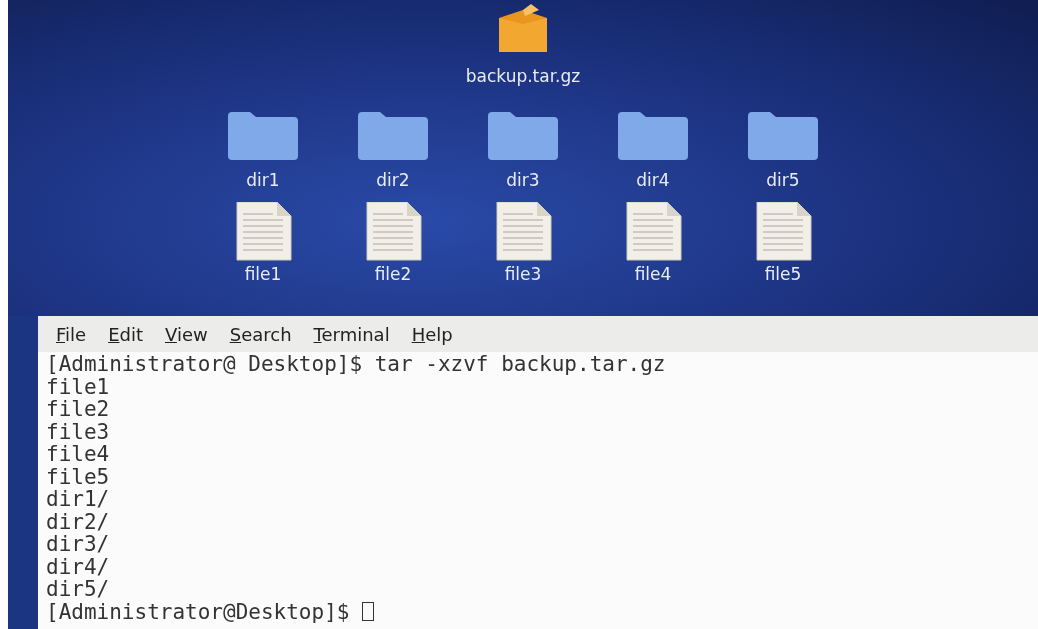  Describe the element at coordinates (523, 180) in the screenshot. I see `icon-label: dir3` at that location.